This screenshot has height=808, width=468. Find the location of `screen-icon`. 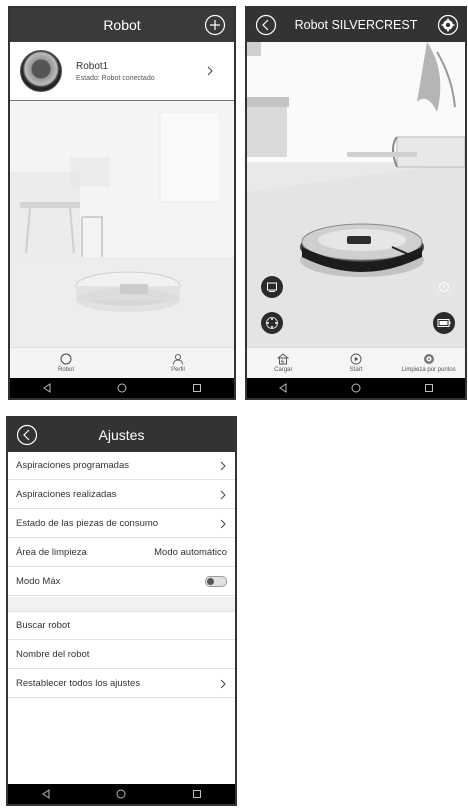

screen-icon is located at coordinates (272, 287).